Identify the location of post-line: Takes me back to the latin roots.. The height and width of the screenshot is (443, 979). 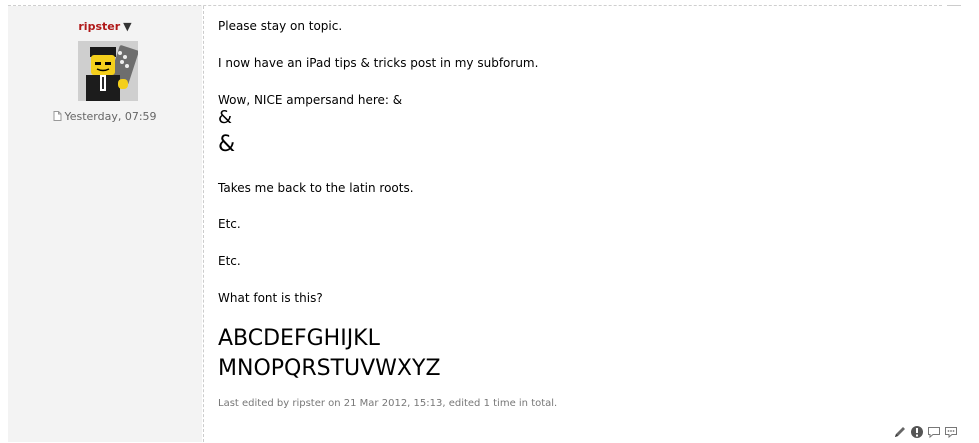
(316, 188).